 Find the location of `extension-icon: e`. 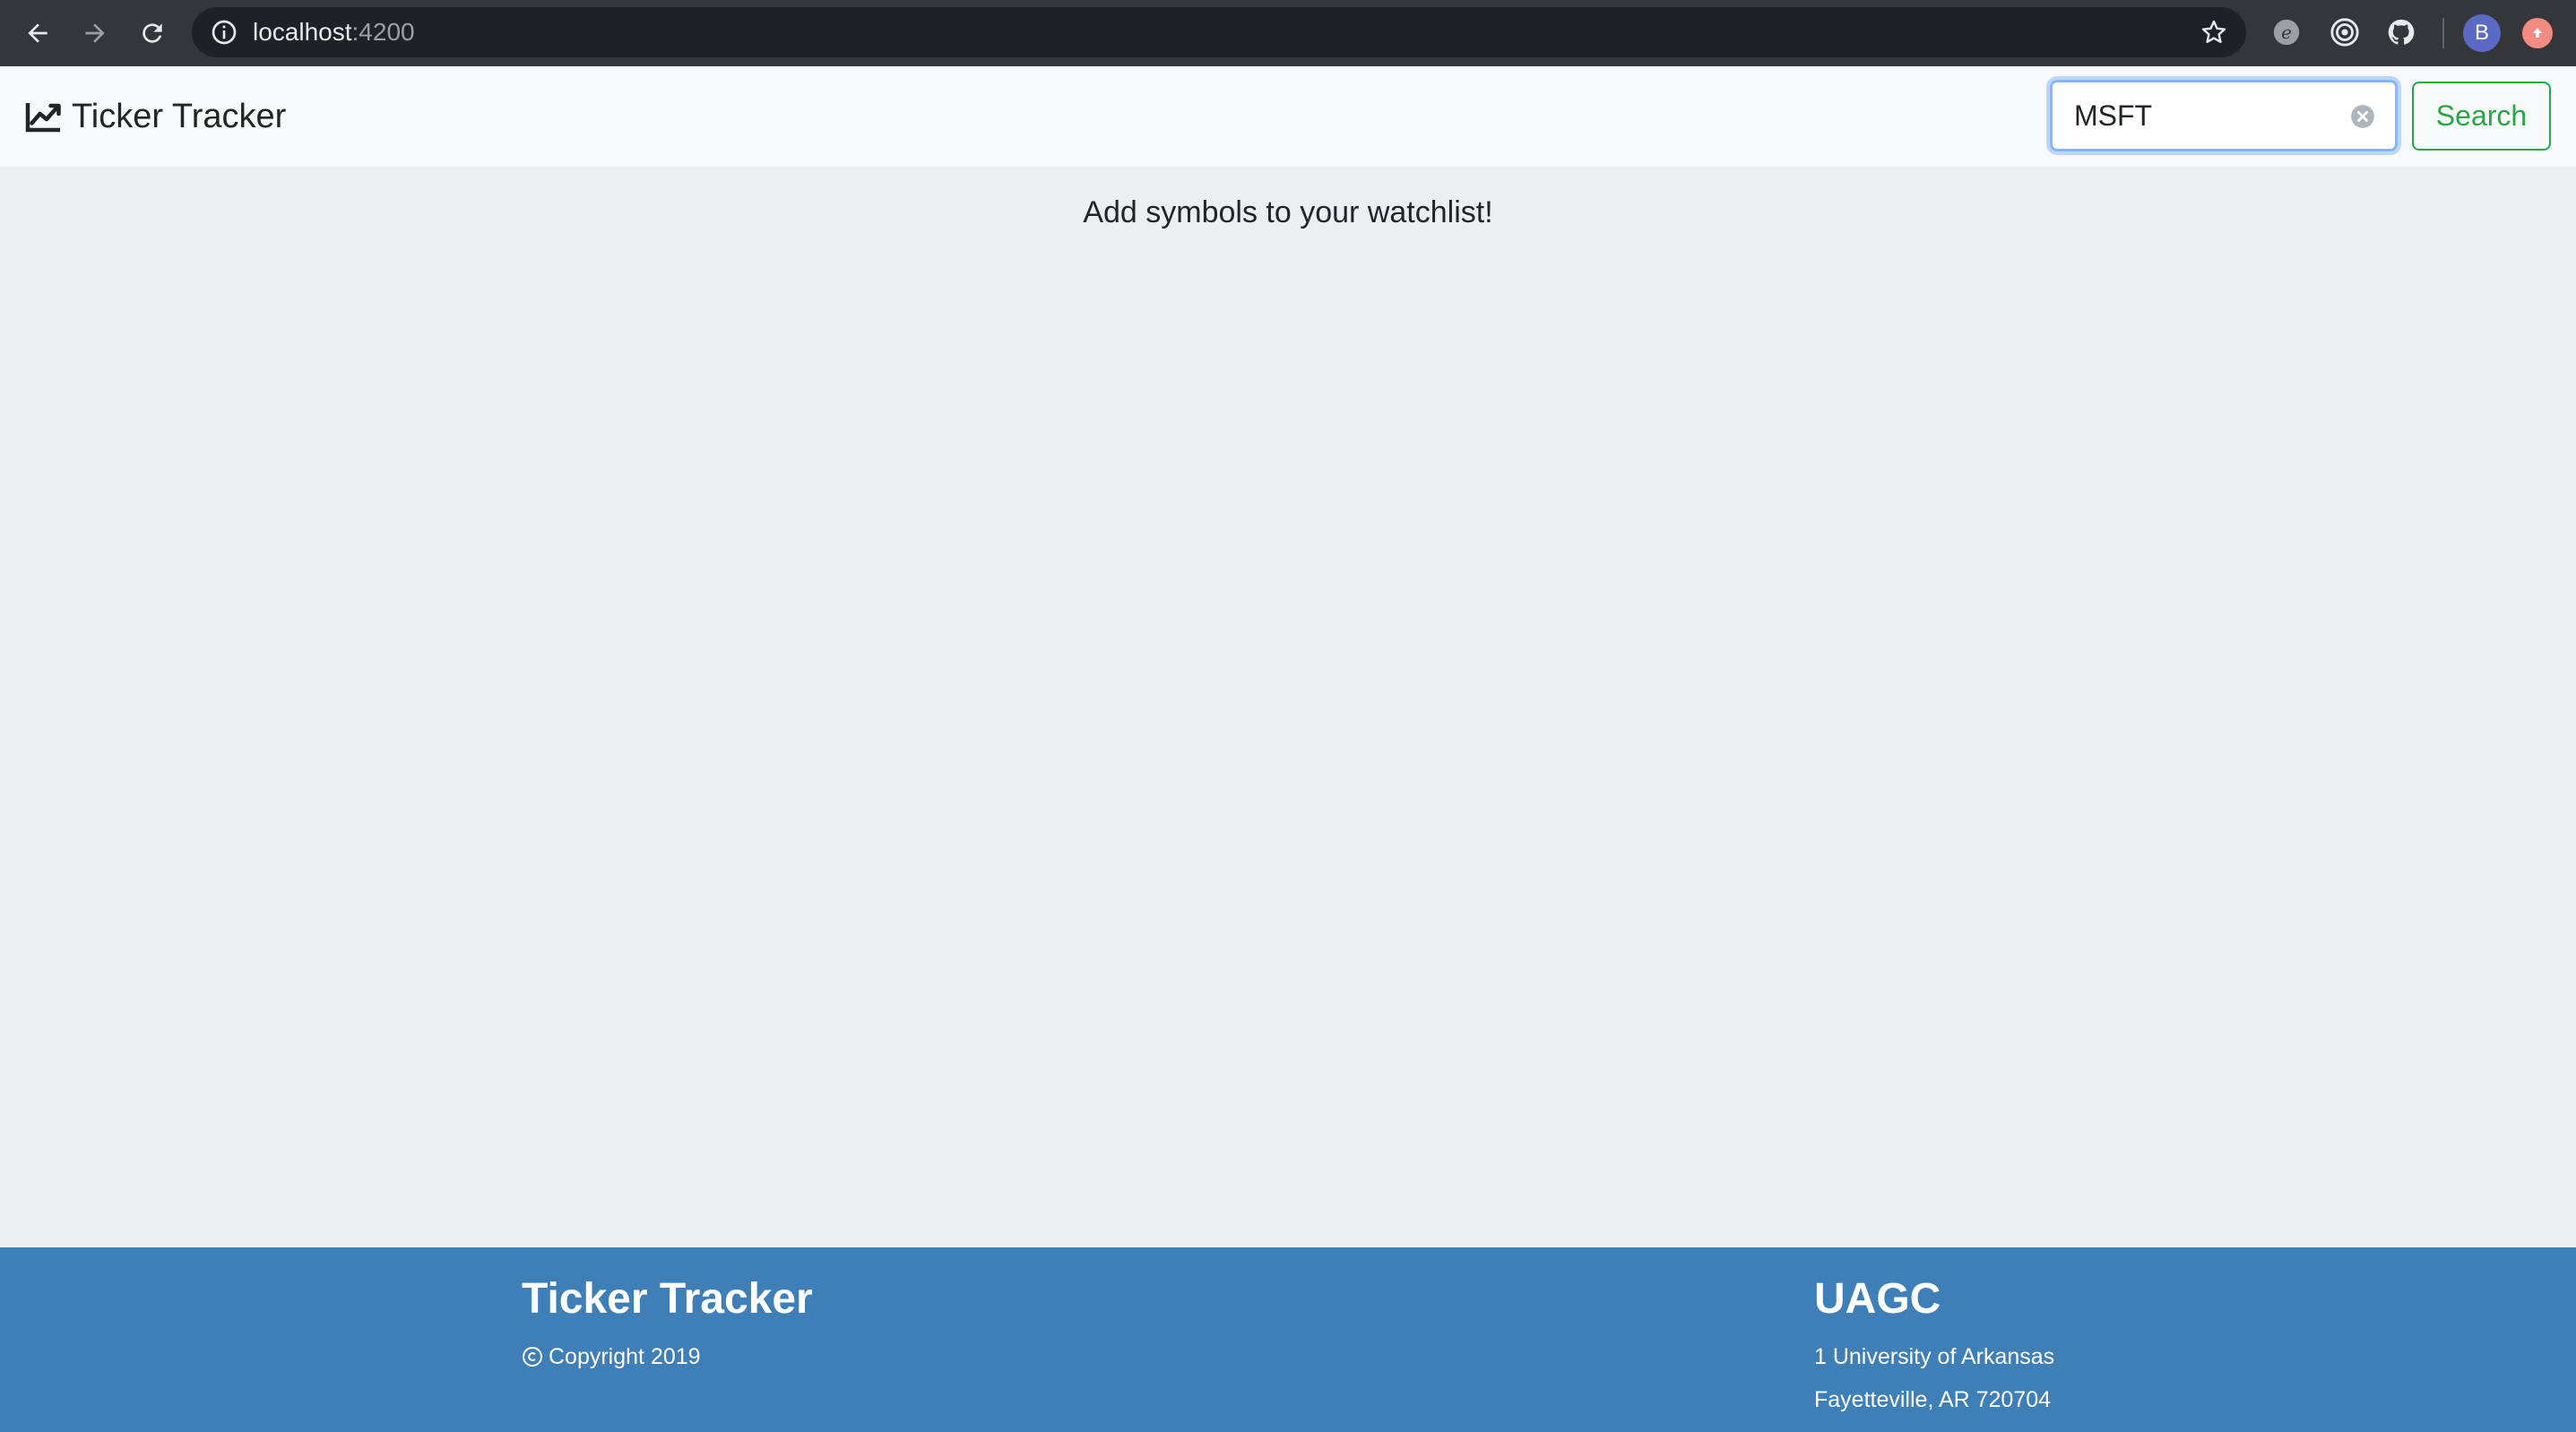

extension-icon: e is located at coordinates (2286, 32).